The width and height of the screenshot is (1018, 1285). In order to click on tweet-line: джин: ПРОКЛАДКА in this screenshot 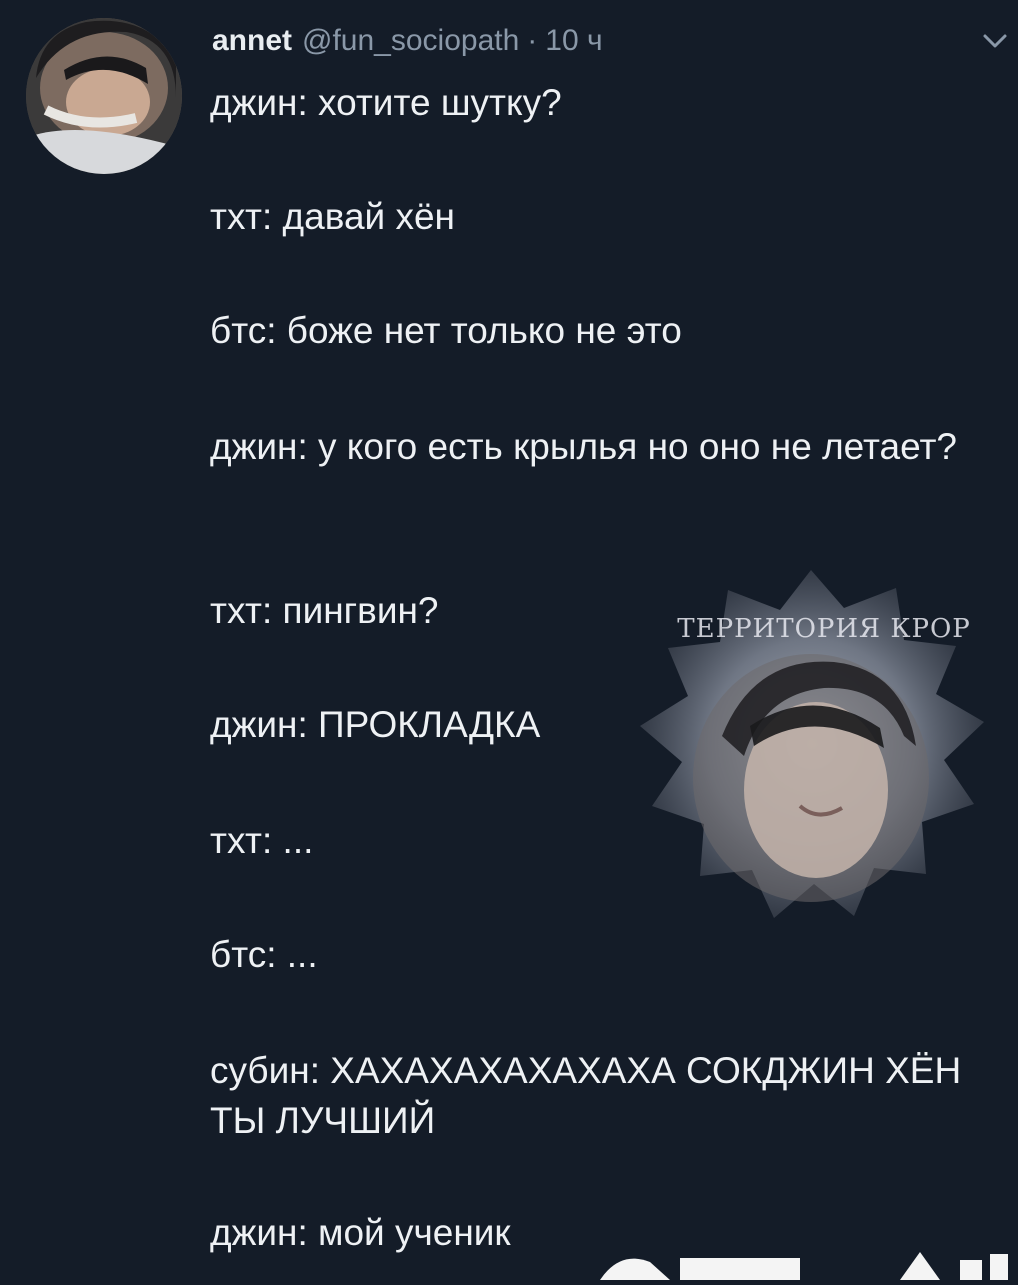, I will do `click(375, 724)`.